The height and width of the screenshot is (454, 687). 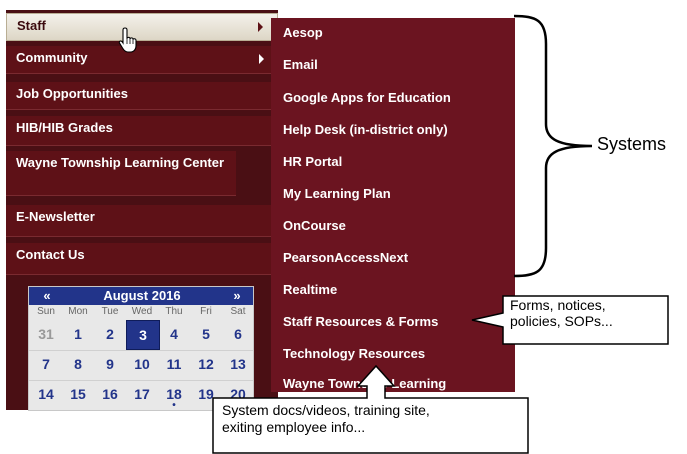 I want to click on hand-pointer-cursor-icon, so click(x=127, y=40).